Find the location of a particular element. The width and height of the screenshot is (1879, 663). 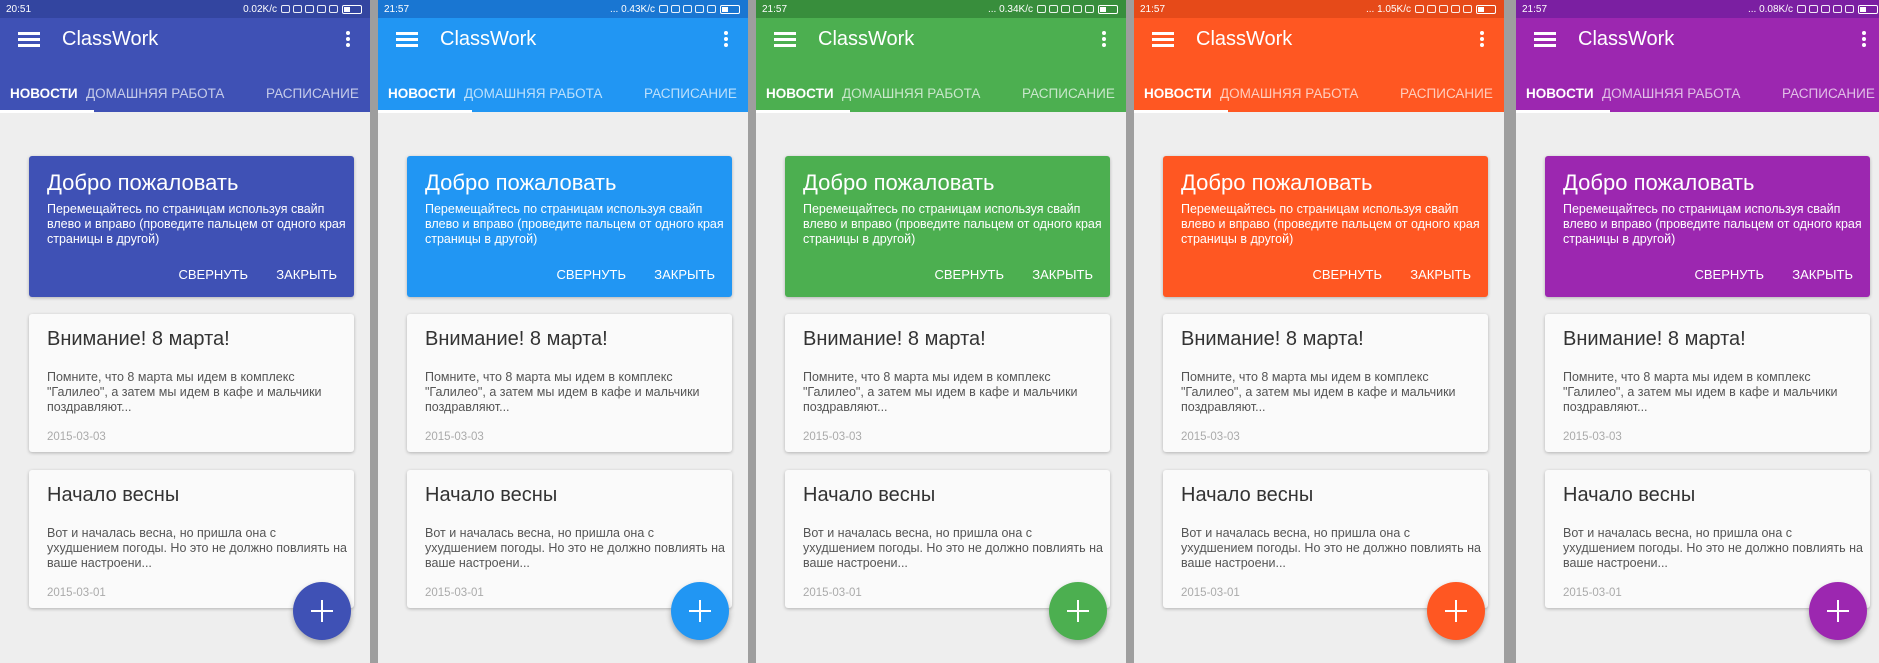

network-speed: ... 0.34K/c is located at coordinates (1010, 9).